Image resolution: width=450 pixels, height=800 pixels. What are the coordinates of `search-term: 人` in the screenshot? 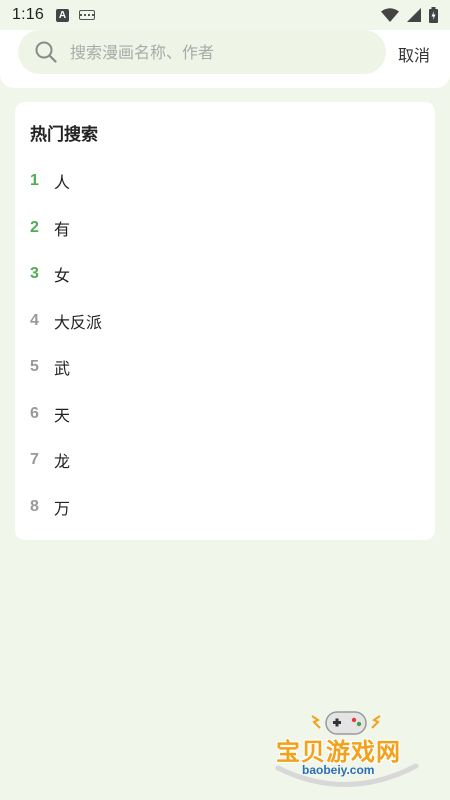 It's located at (62, 183).